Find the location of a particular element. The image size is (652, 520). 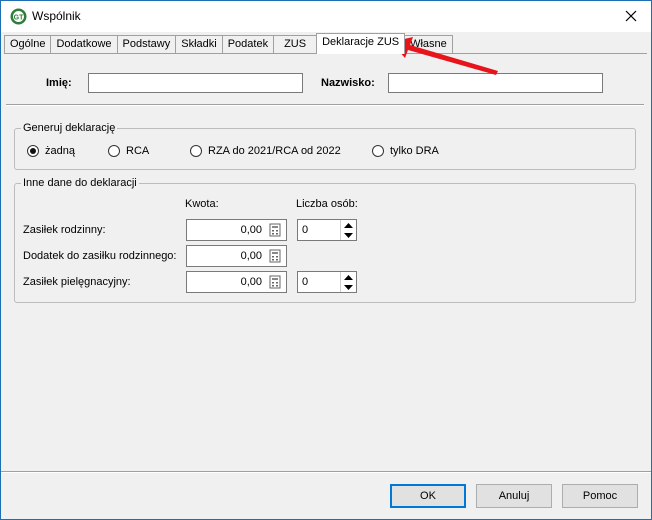

tab-deklaracje-zus: Deklaracje ZUS is located at coordinates (361, 43).